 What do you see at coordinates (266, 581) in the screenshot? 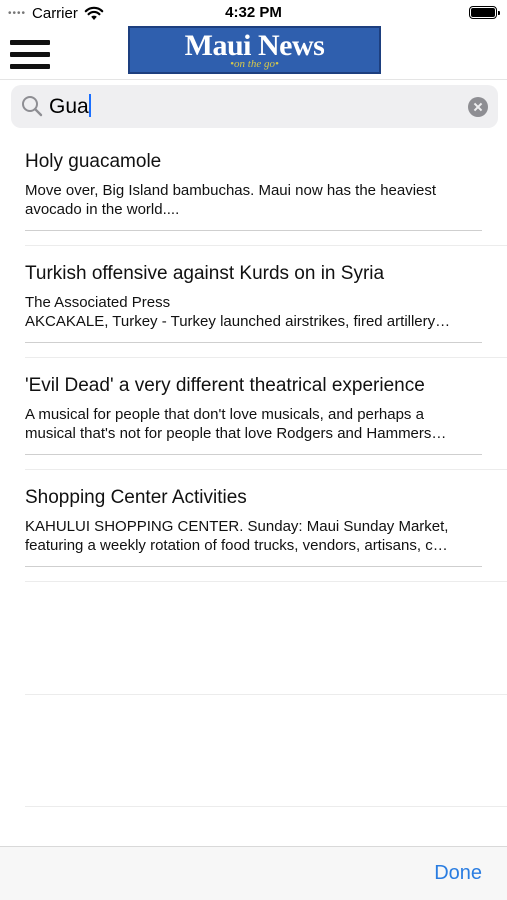
I see `cell-separator` at bounding box center [266, 581].